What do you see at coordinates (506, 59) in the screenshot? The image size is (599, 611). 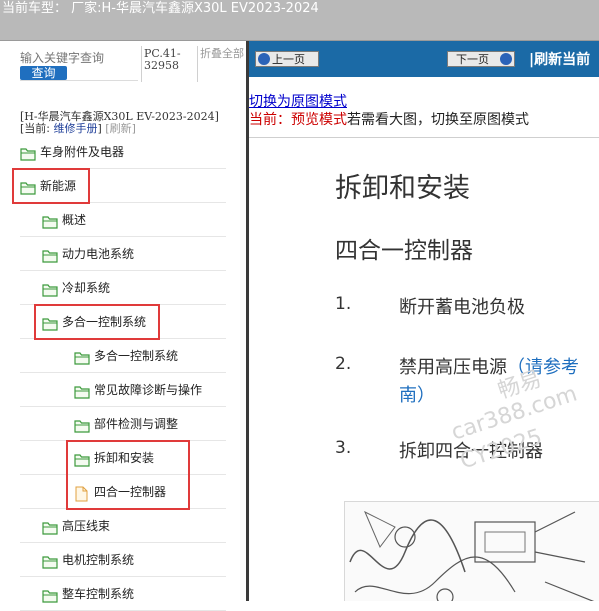 I see `arrow-right-icon` at bounding box center [506, 59].